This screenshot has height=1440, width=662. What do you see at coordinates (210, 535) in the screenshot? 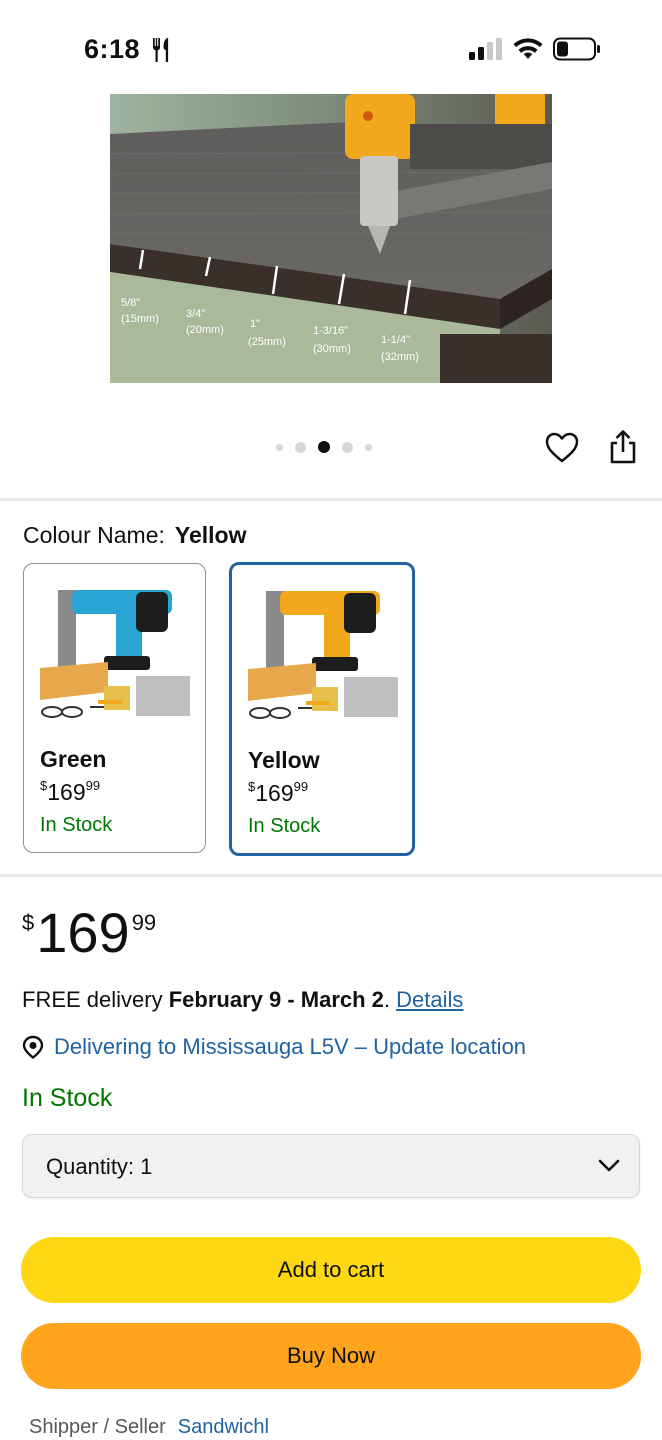
I see `colour-selected-value: Yellow` at bounding box center [210, 535].